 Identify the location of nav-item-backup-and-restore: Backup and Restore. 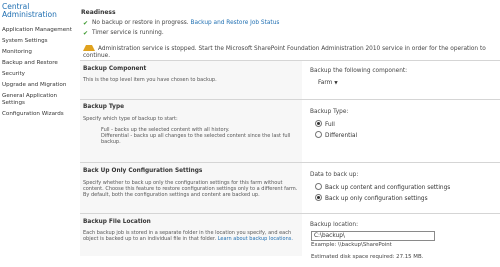
(39, 63).